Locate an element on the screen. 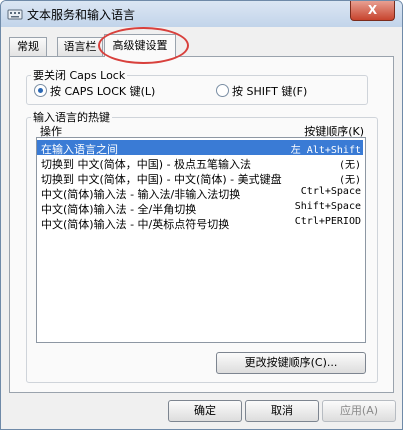  list-item: 中文(简体)输入法 - 中/英标点符号切换 Ctrl+PERIOD is located at coordinates (200, 223).